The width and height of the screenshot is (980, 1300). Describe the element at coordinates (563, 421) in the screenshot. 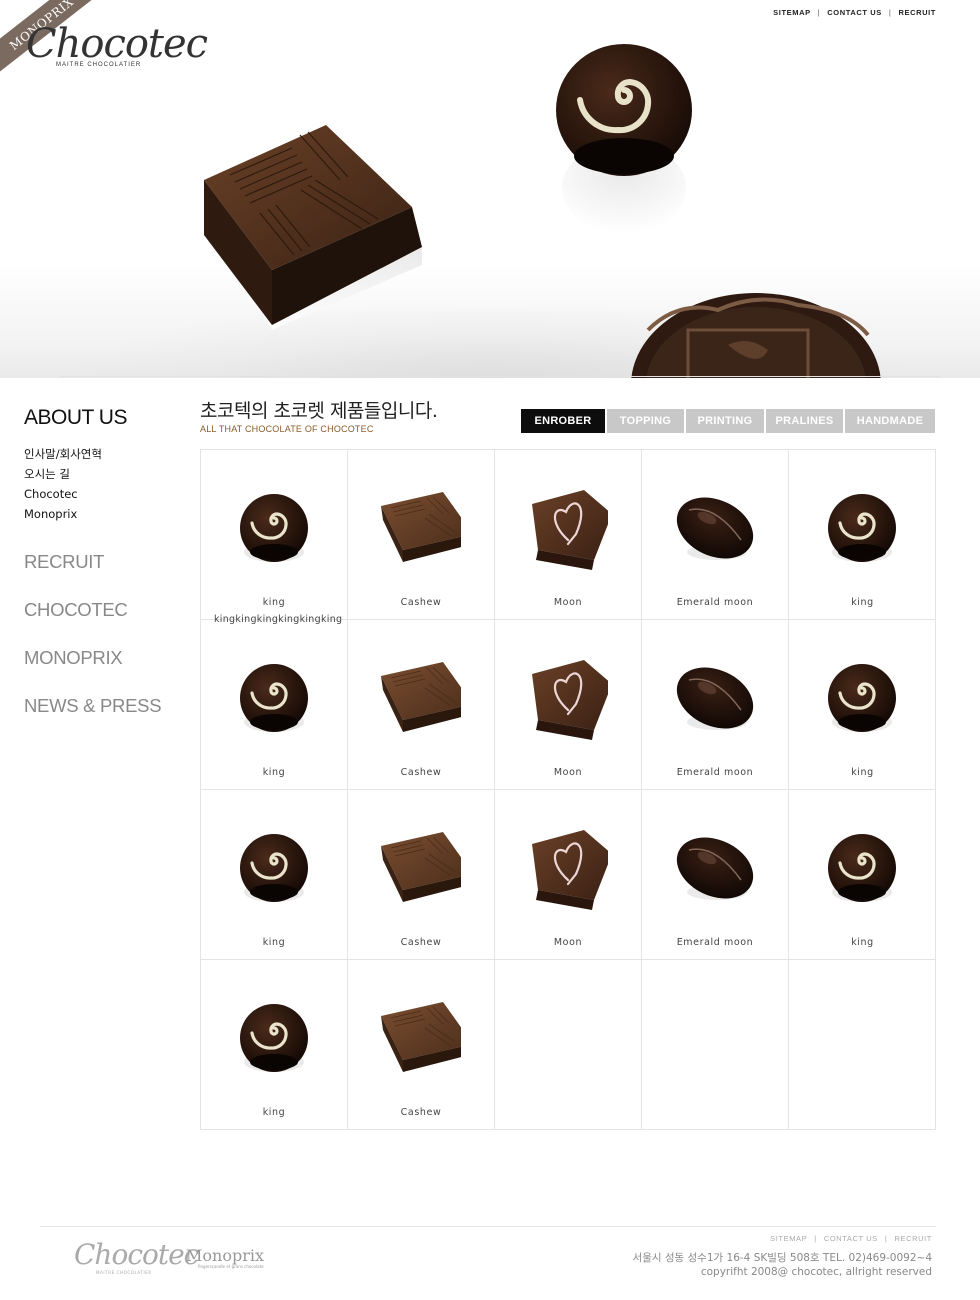

I see `tab-enrober: ENROBER` at that location.